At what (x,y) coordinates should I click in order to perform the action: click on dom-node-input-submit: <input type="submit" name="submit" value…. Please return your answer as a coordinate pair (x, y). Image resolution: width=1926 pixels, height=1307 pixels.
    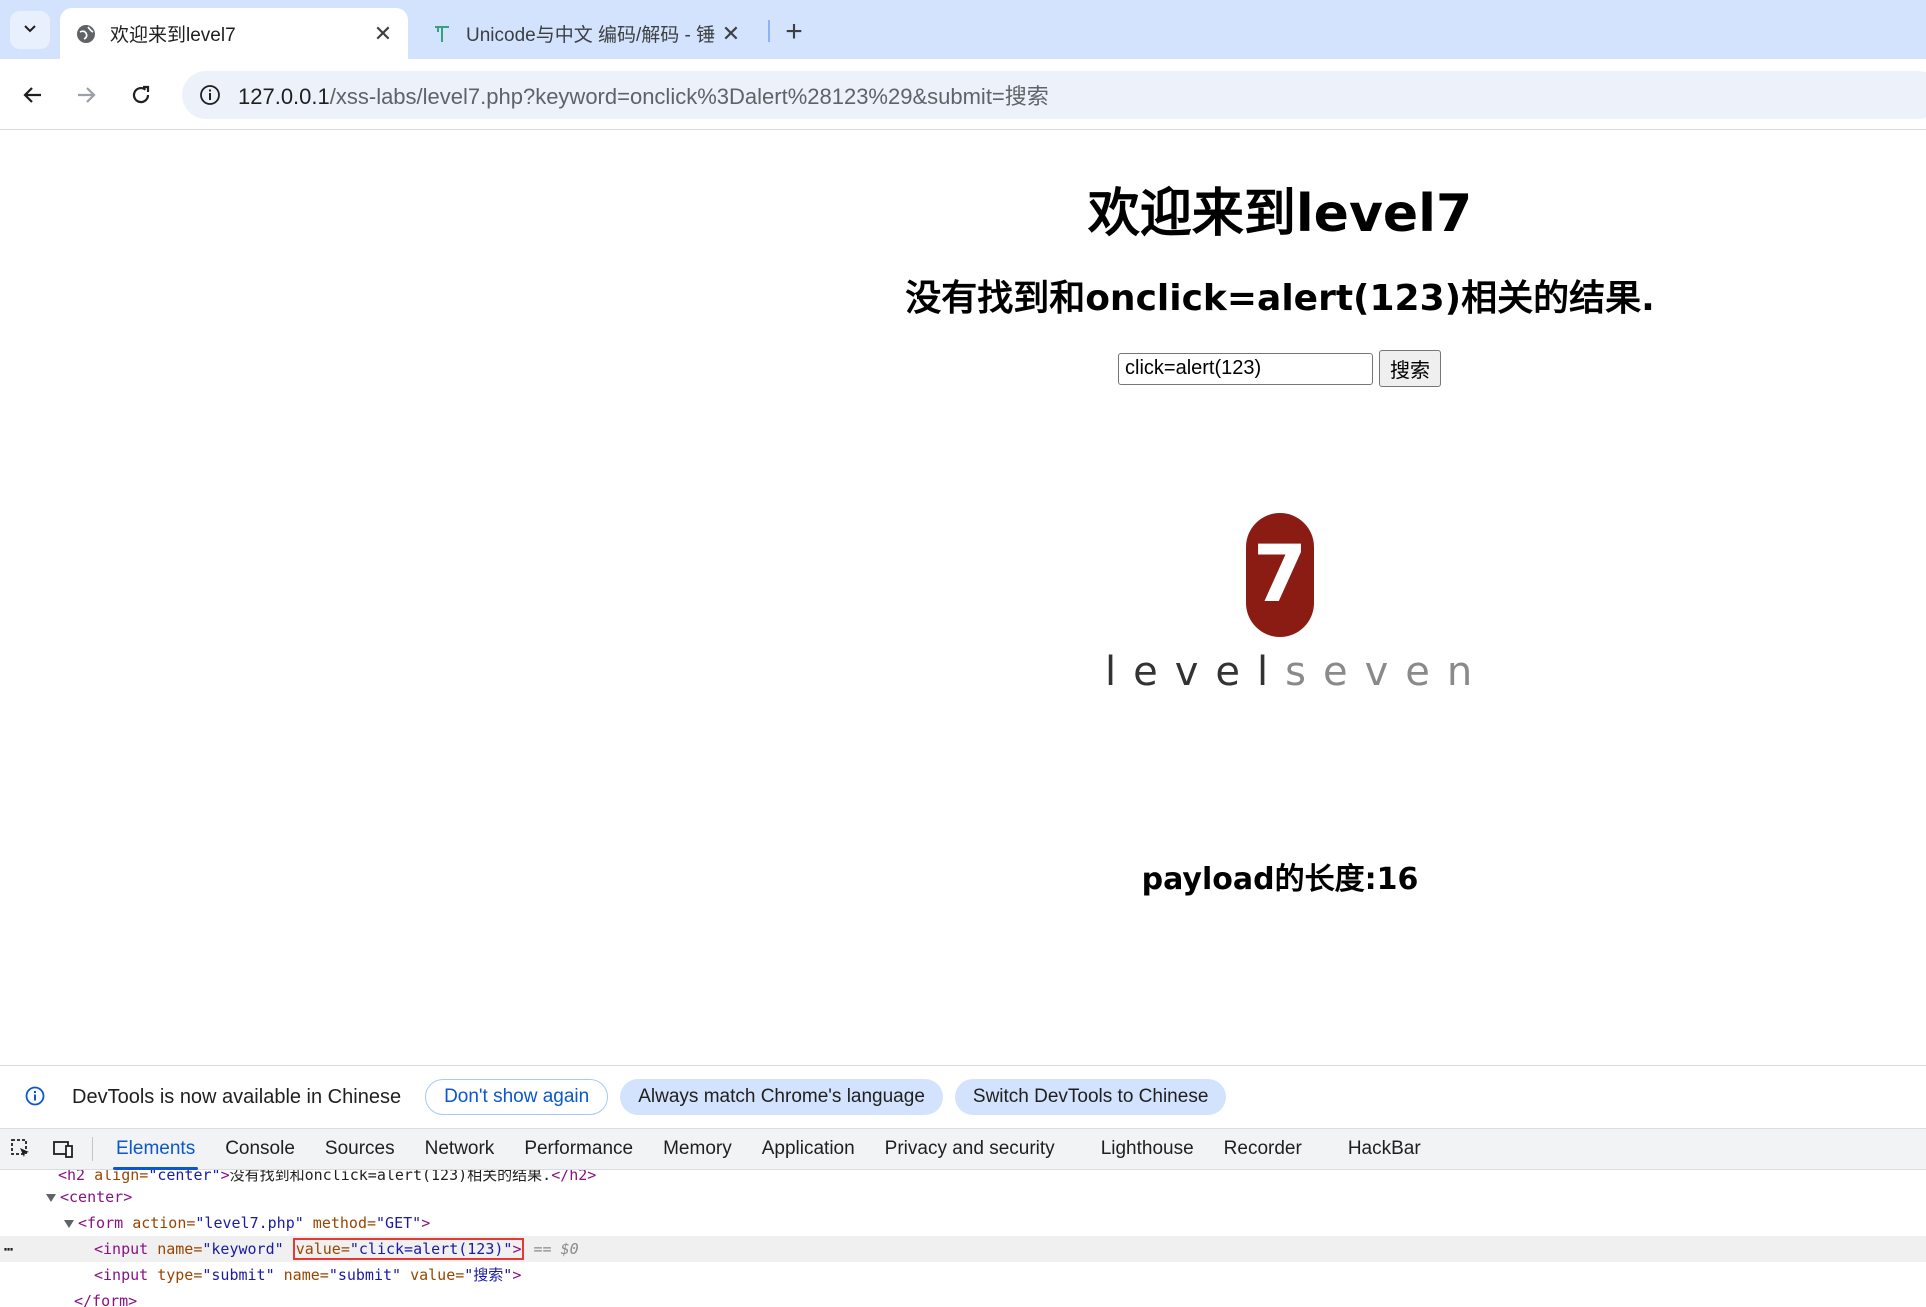
    Looking at the image, I should click on (307, 1275).